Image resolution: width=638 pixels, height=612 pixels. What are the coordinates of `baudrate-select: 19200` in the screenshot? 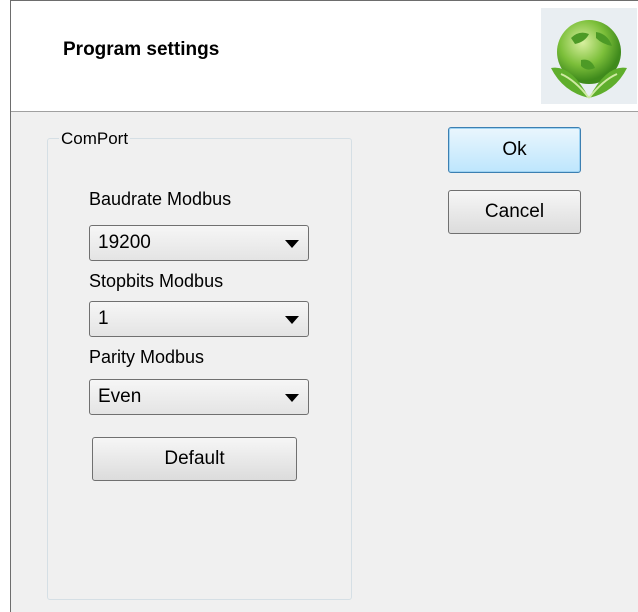 It's located at (199, 243).